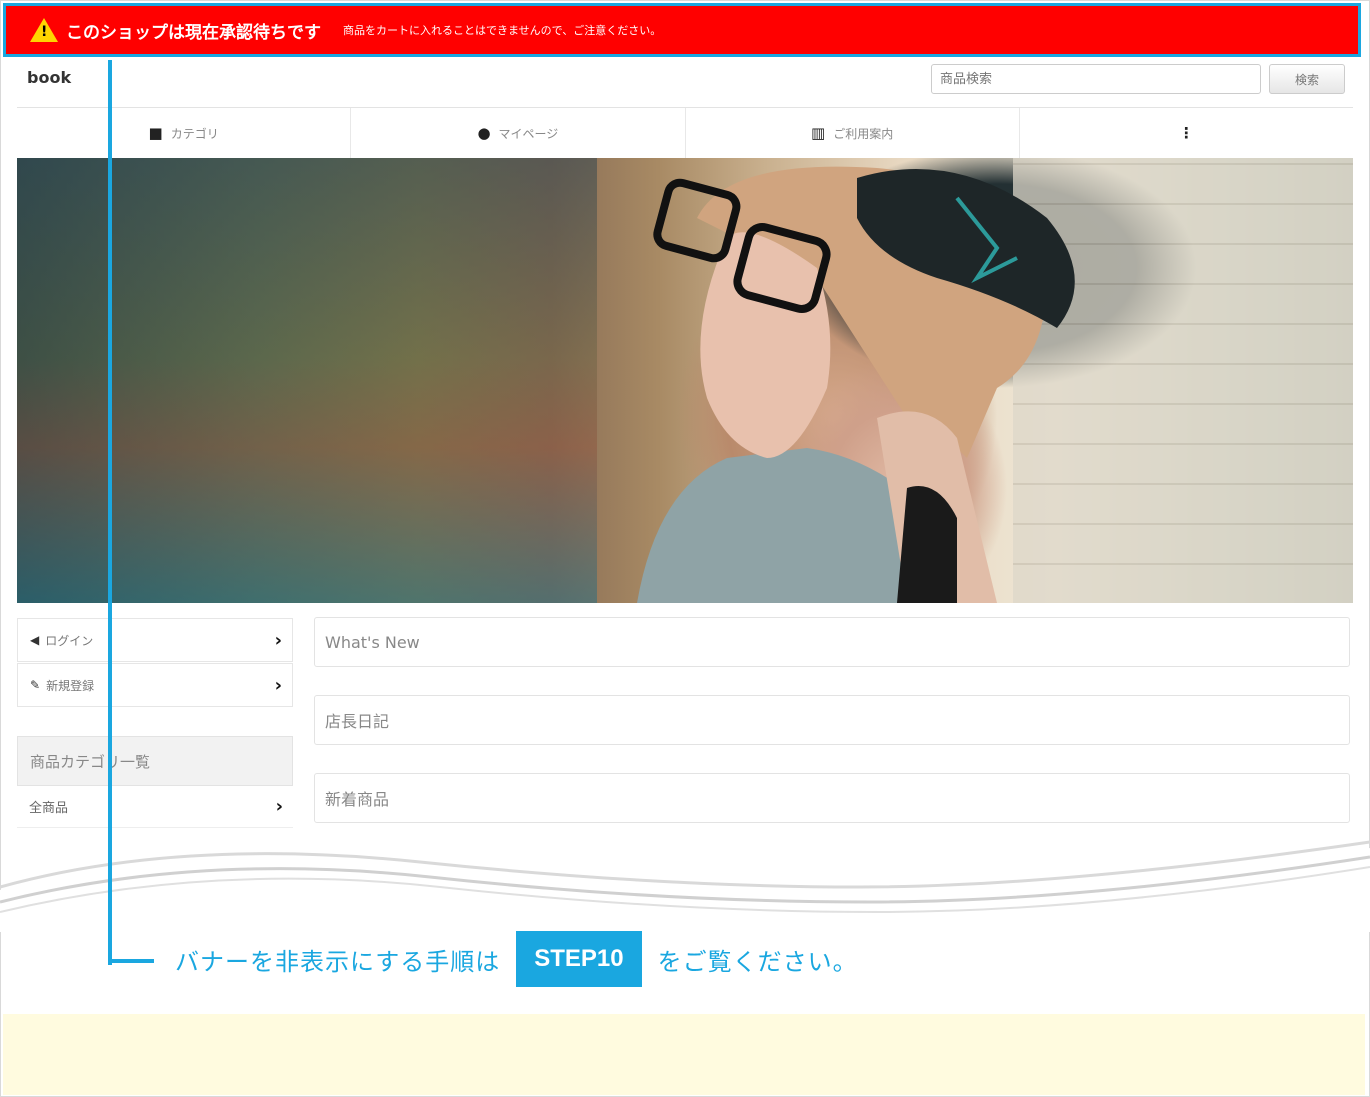 This screenshot has width=1370, height=1097. What do you see at coordinates (155, 133) in the screenshot?
I see `folder-icon: ■` at bounding box center [155, 133].